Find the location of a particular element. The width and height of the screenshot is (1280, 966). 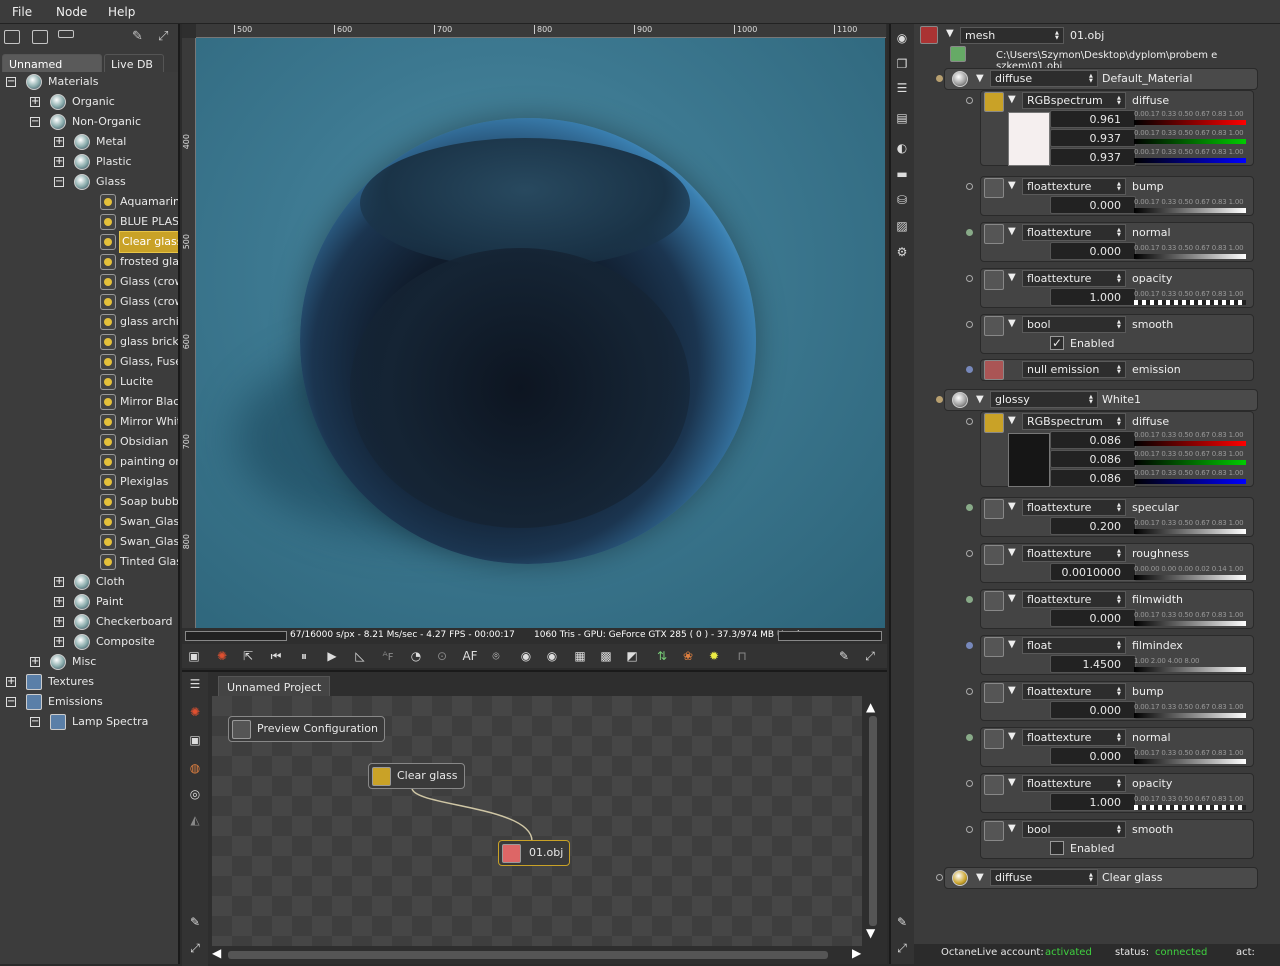

texture-type-select: RGBspectrum is located at coordinates (1074, 100).